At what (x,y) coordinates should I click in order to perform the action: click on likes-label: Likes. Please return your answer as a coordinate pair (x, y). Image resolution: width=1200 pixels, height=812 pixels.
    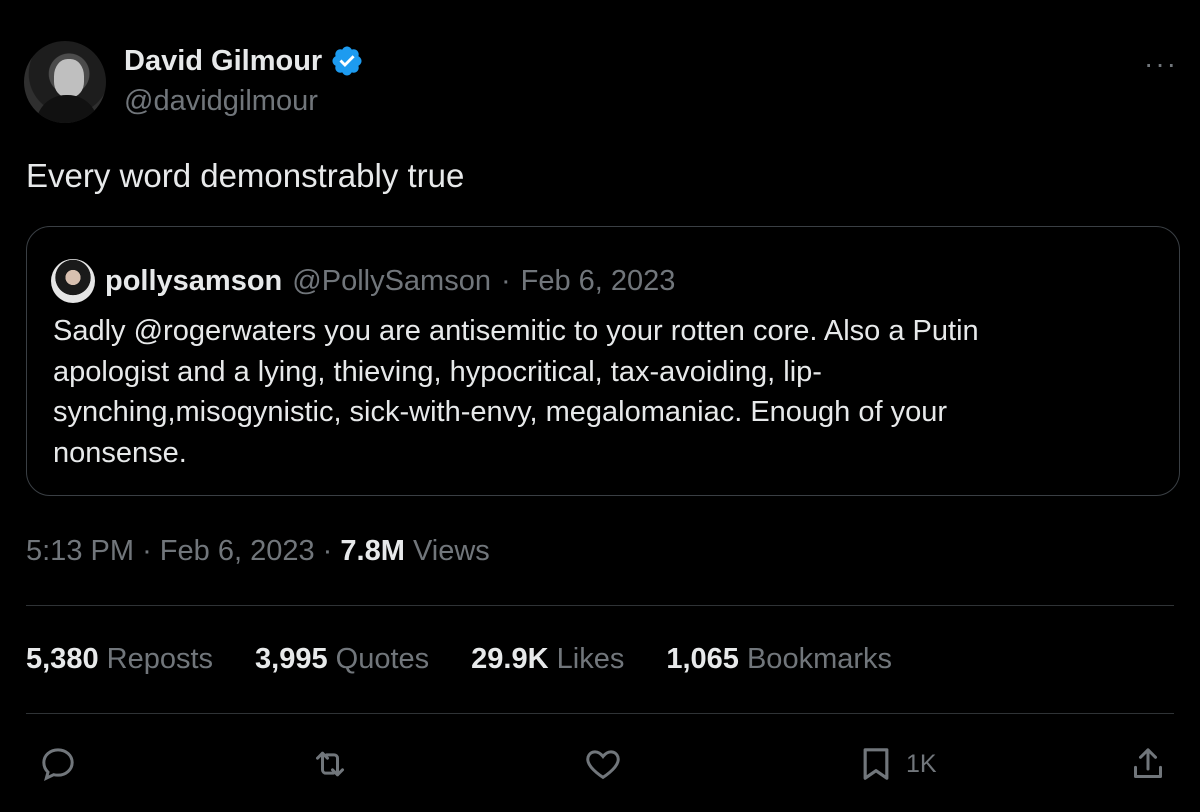
    Looking at the image, I should click on (590, 659).